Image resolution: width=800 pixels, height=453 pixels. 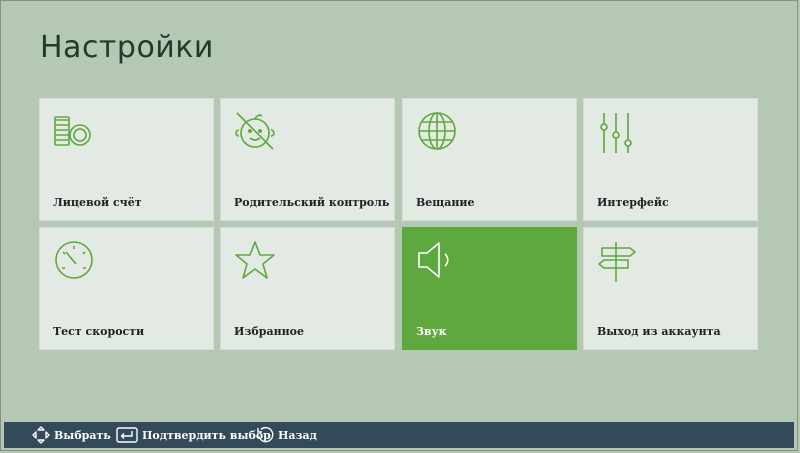 What do you see at coordinates (659, 331) in the screenshot?
I see `tile-label: Выход из аккаунта` at bounding box center [659, 331].